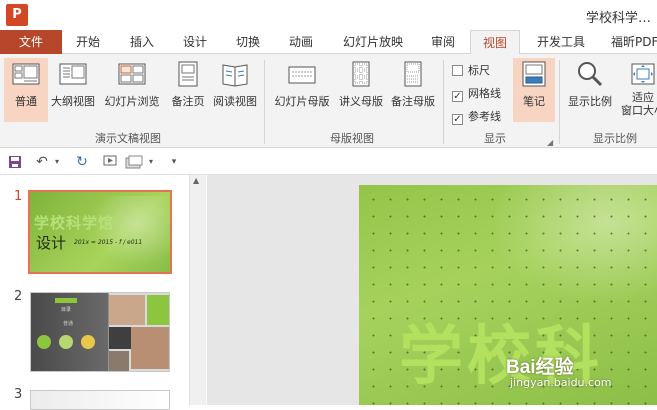 This screenshot has height=410, width=657. I want to click on slide-sorter-label: 幻灯片浏览, so click(132, 101).